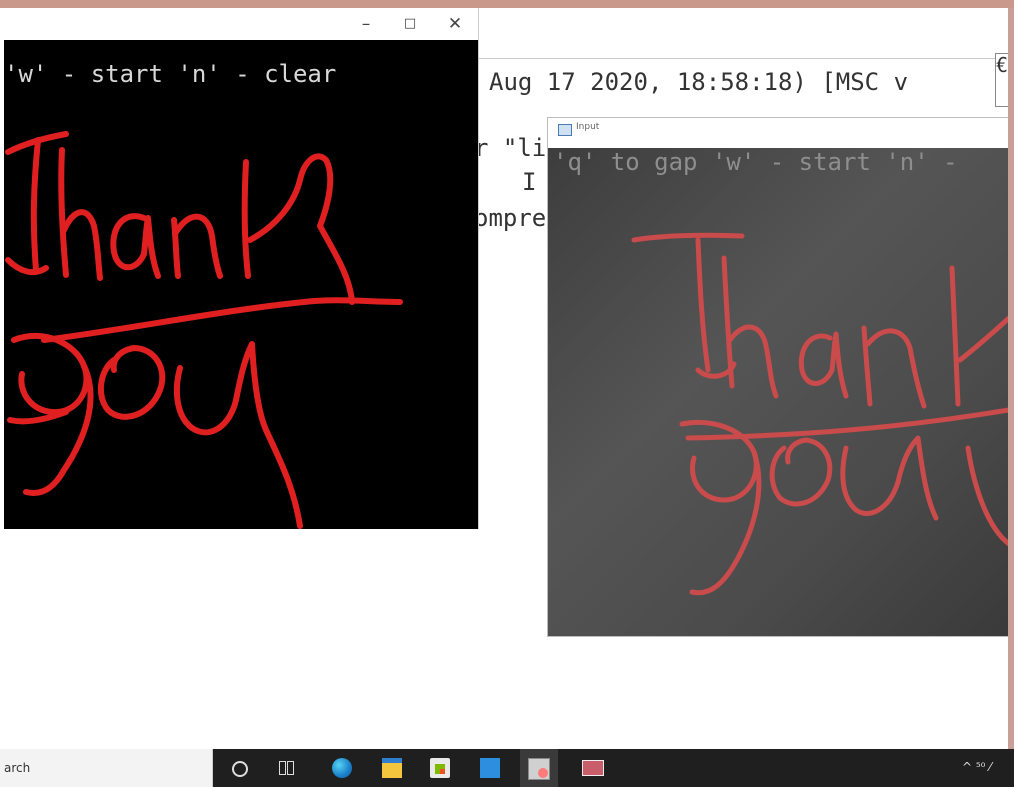 This screenshot has height=787, width=1014. Describe the element at coordinates (529, 182) in the screenshot. I see `console-line: I` at that location.